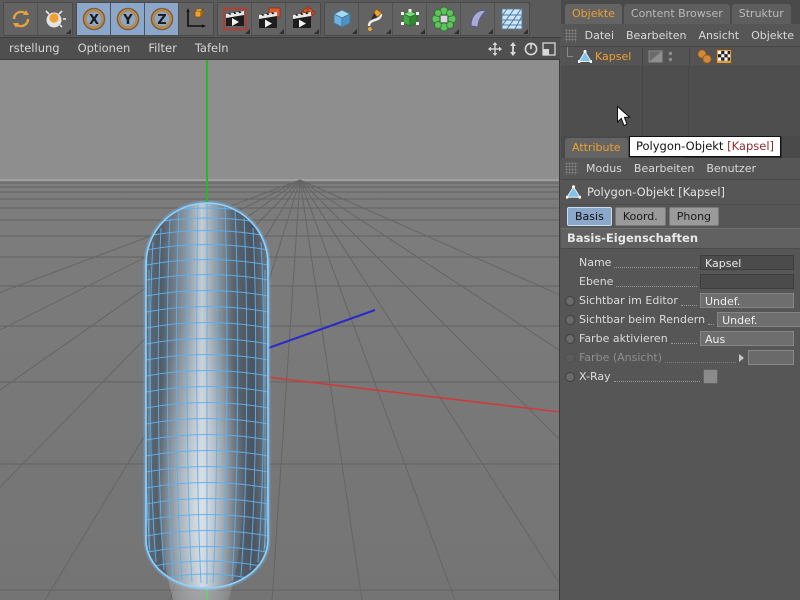 The height and width of the screenshot is (600, 800). What do you see at coordinates (745, 56) in the screenshot?
I see `om-row-tags-cell` at bounding box center [745, 56].